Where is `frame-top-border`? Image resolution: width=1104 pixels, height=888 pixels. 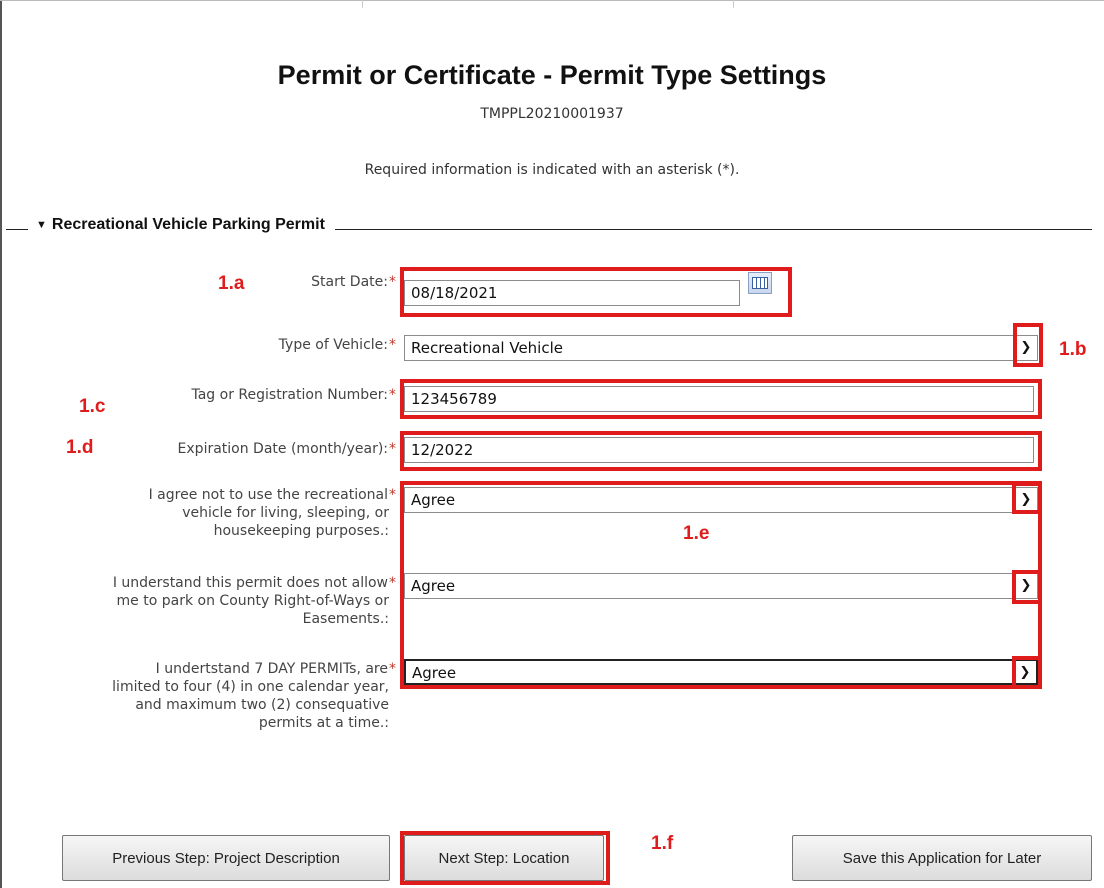
frame-top-border is located at coordinates (552, 0).